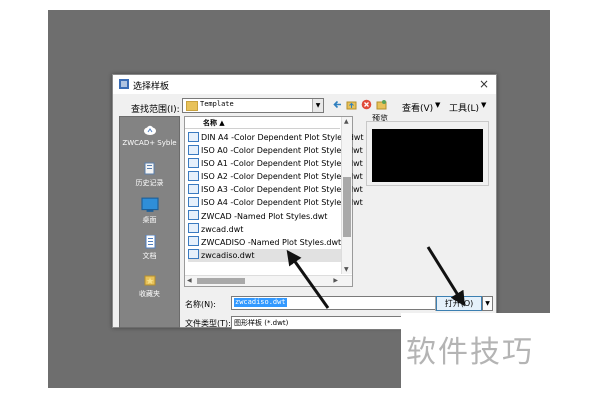 The image size is (600, 400). I want to click on arrow-to-open-button, so click(445, 276).